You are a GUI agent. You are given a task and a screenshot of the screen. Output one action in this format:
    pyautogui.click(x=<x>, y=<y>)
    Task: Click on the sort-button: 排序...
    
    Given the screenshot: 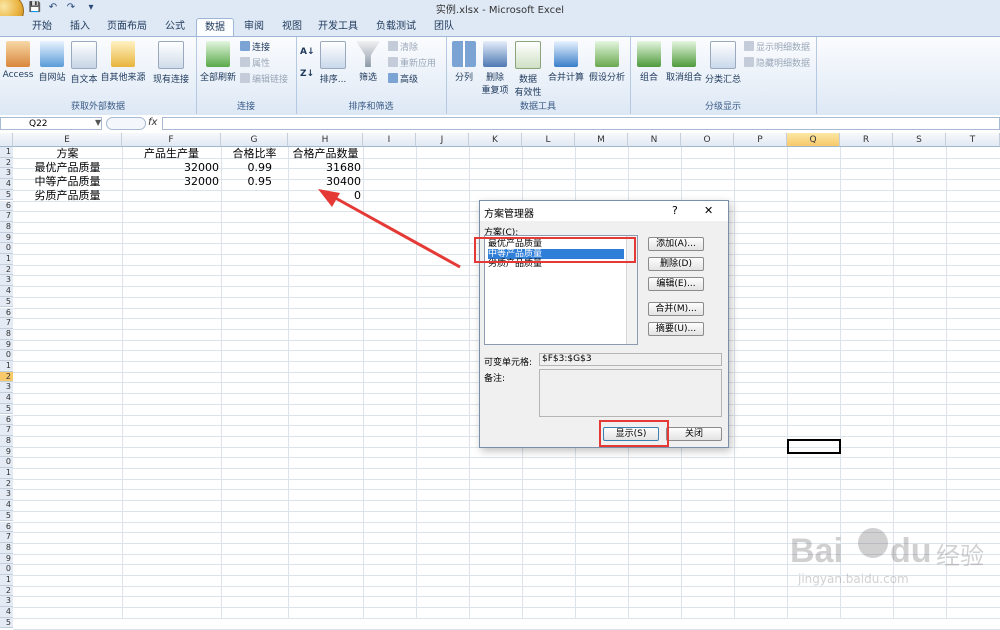 What is the action you would take?
    pyautogui.click(x=333, y=63)
    